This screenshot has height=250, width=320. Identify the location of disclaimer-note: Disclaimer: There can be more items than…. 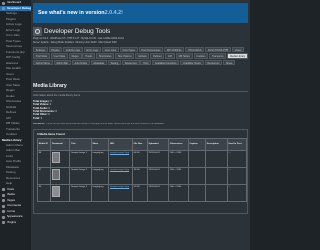
(140, 124).